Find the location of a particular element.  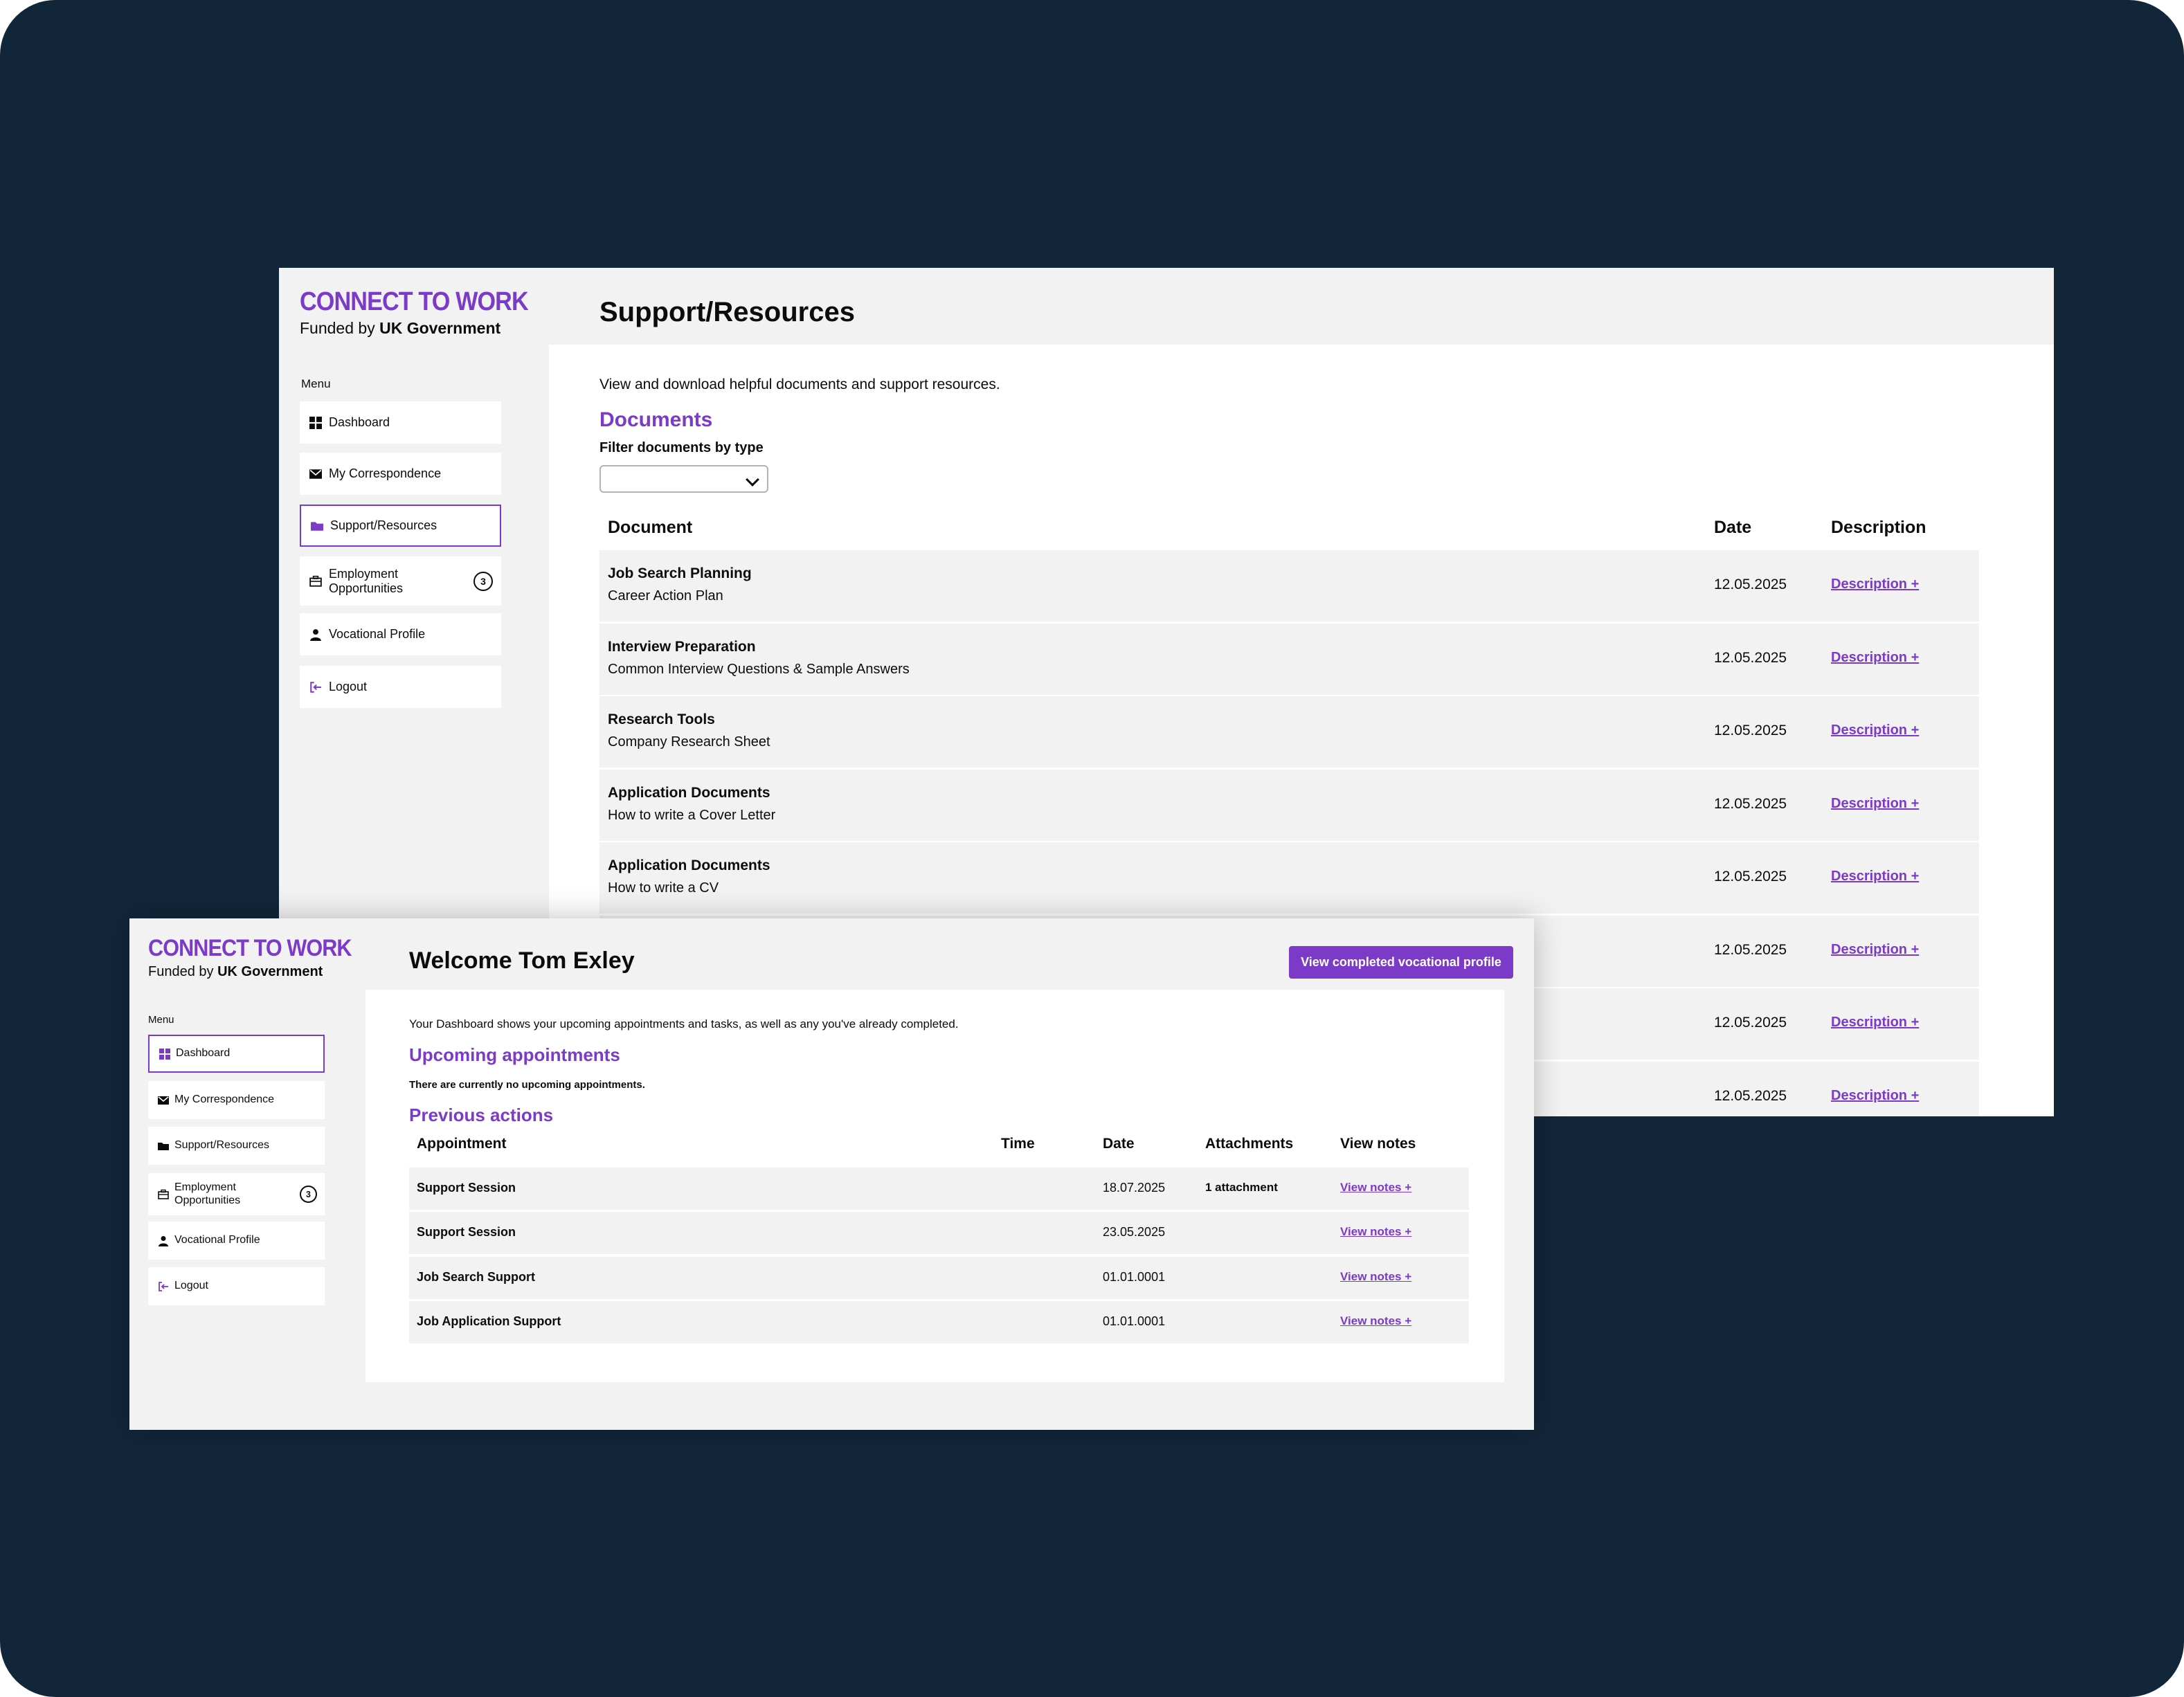

table-row: Job Search Support 01.01.0001 View notes + is located at coordinates (939, 1278).